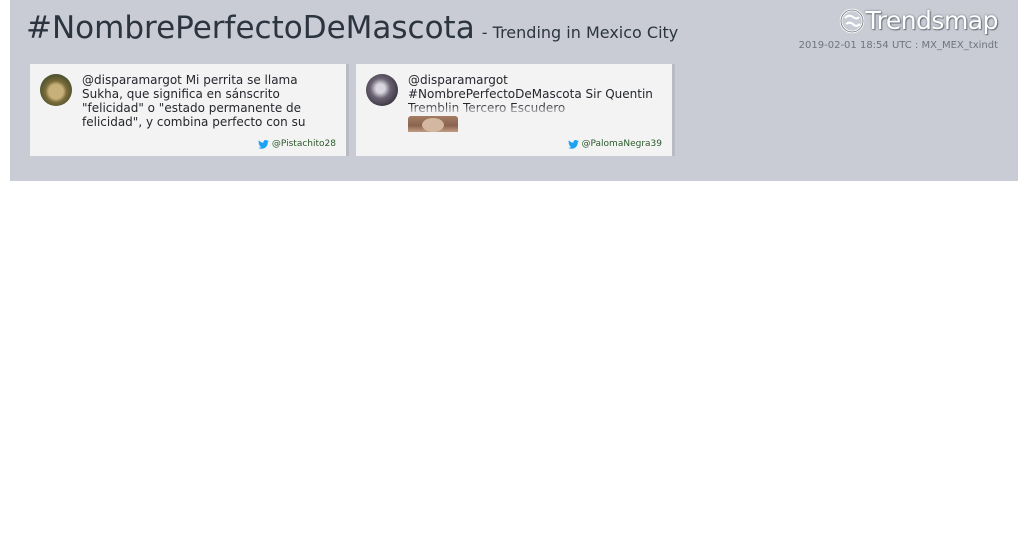  I want to click on timestamp: 2019-02-01 18:54 UTC : MX_MEX_txindt, so click(898, 45).